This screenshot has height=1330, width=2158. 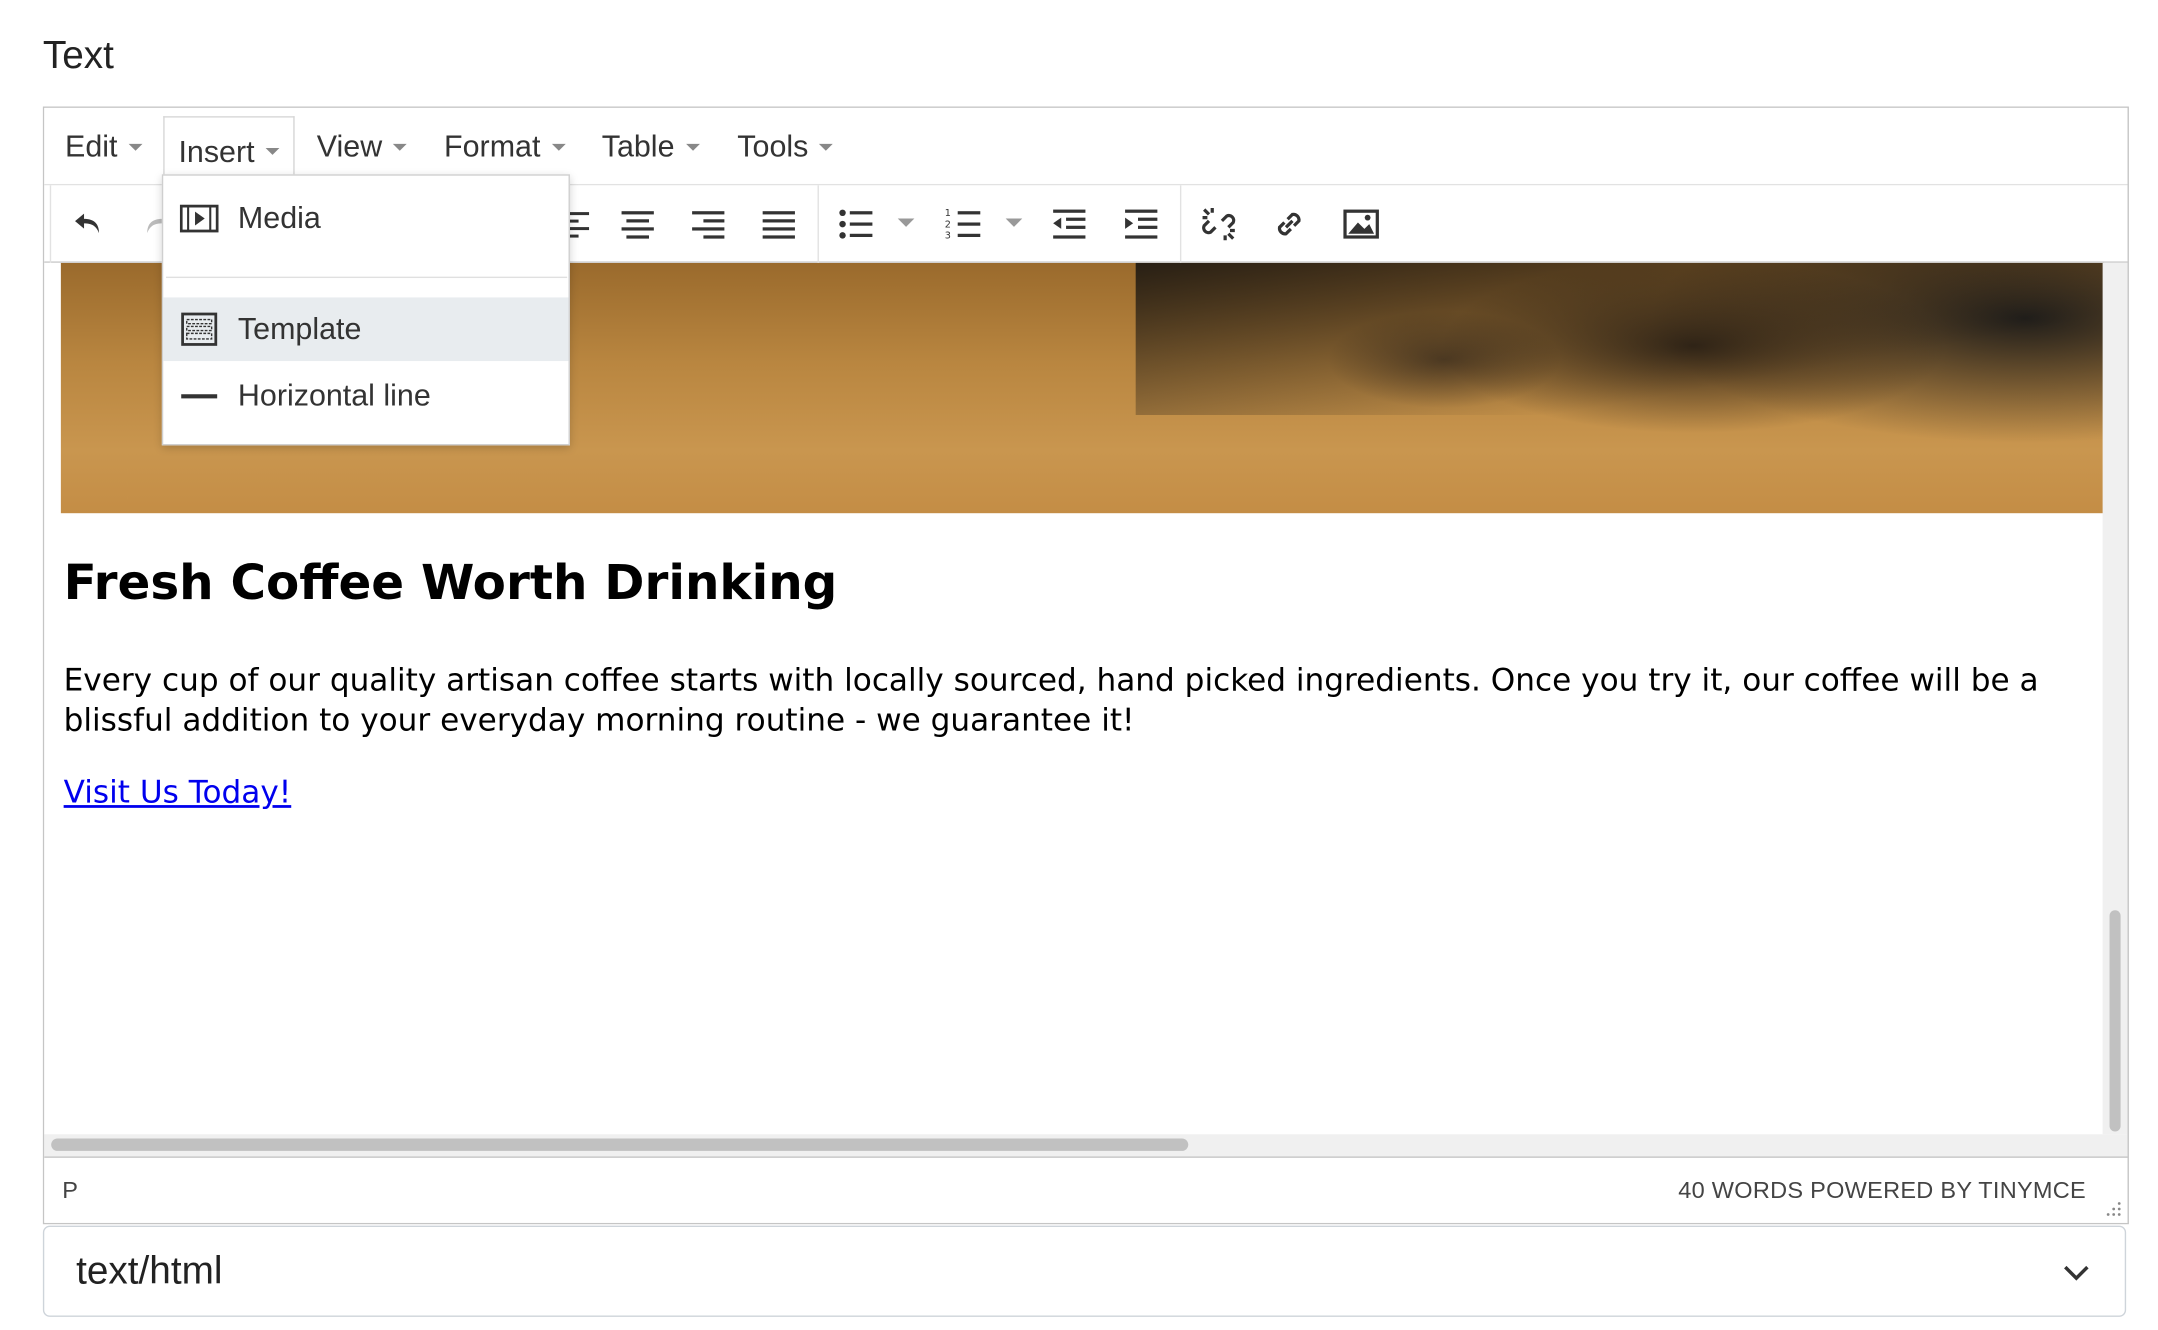 What do you see at coordinates (366, 277) in the screenshot?
I see `menu-separator` at bounding box center [366, 277].